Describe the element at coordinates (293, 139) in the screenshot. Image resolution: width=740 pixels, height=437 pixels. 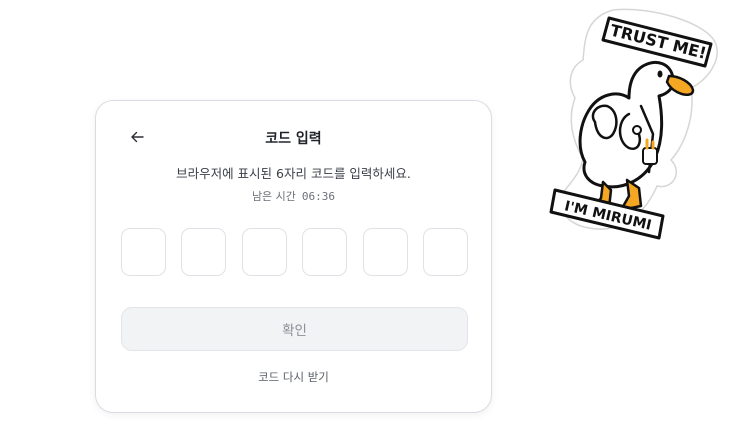
I see `dialog-title: 코드 입력` at that location.